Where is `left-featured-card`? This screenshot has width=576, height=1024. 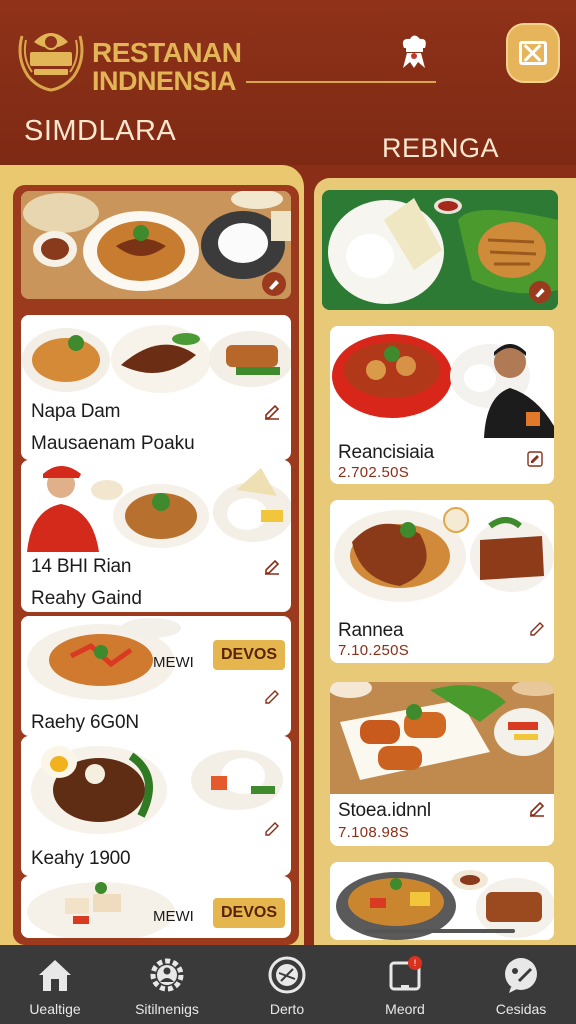 left-featured-card is located at coordinates (156, 245).